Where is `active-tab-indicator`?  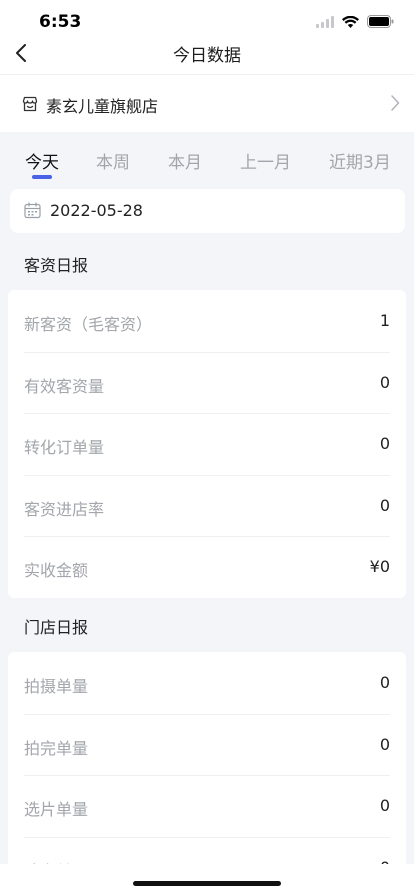
active-tab-indicator is located at coordinates (42, 177).